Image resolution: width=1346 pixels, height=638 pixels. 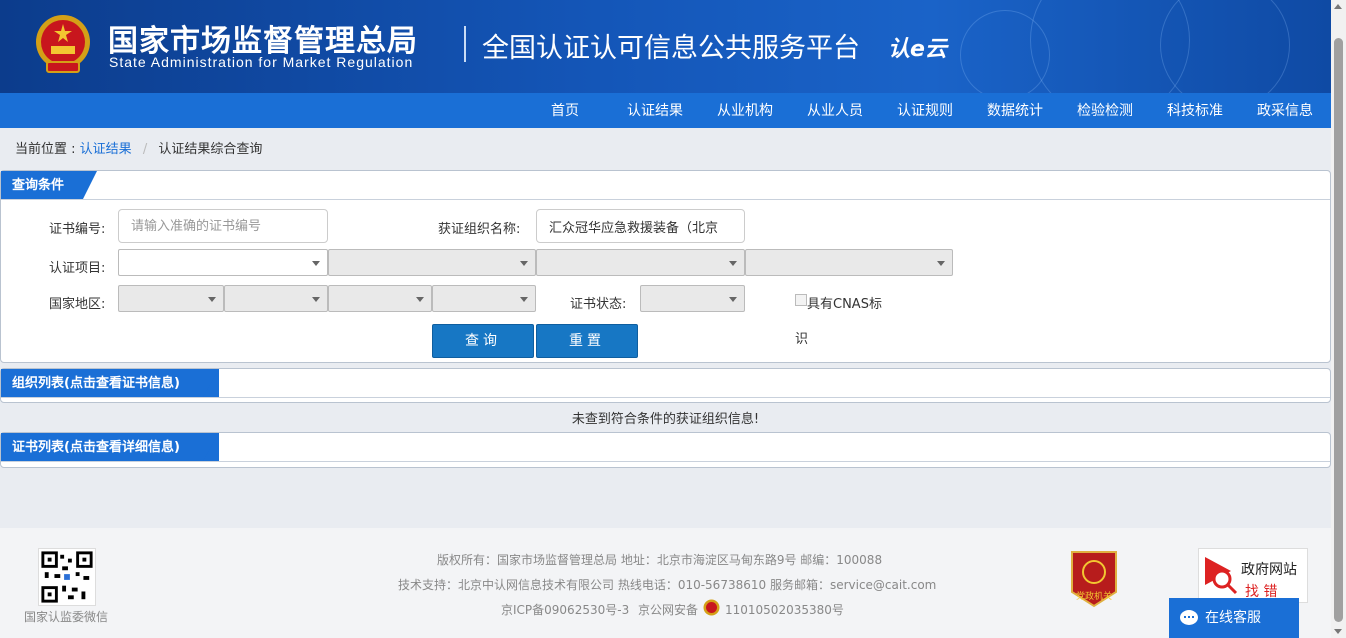 I want to click on breadcrumb-prefix: 当前位置 :, so click(x=45, y=149).